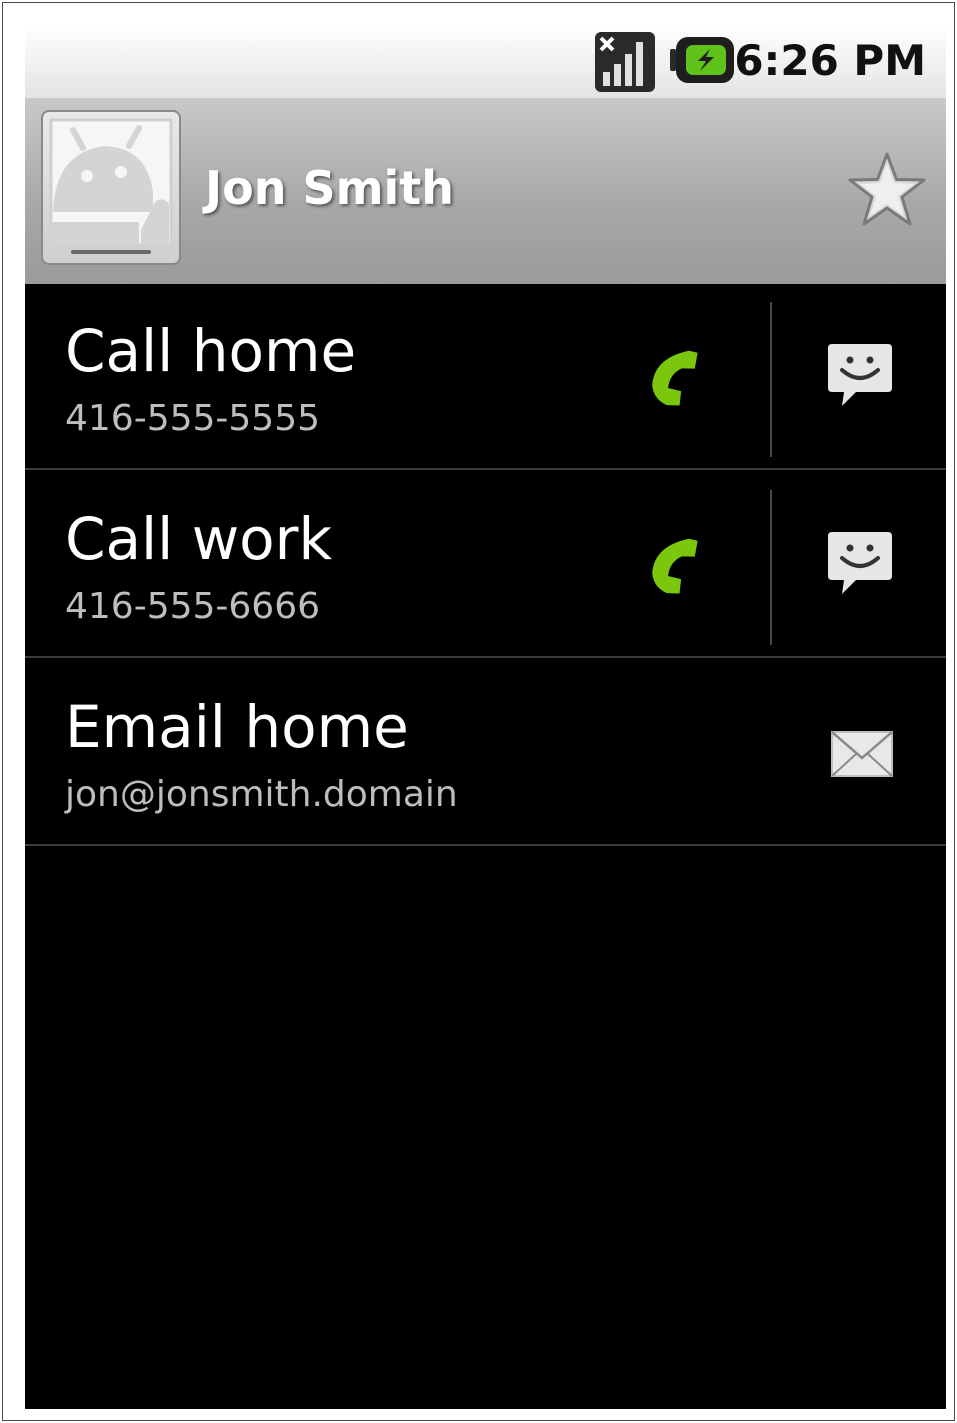 This screenshot has height=1423, width=957. I want to click on action-subtitle: 416-555-6666, so click(193, 606).